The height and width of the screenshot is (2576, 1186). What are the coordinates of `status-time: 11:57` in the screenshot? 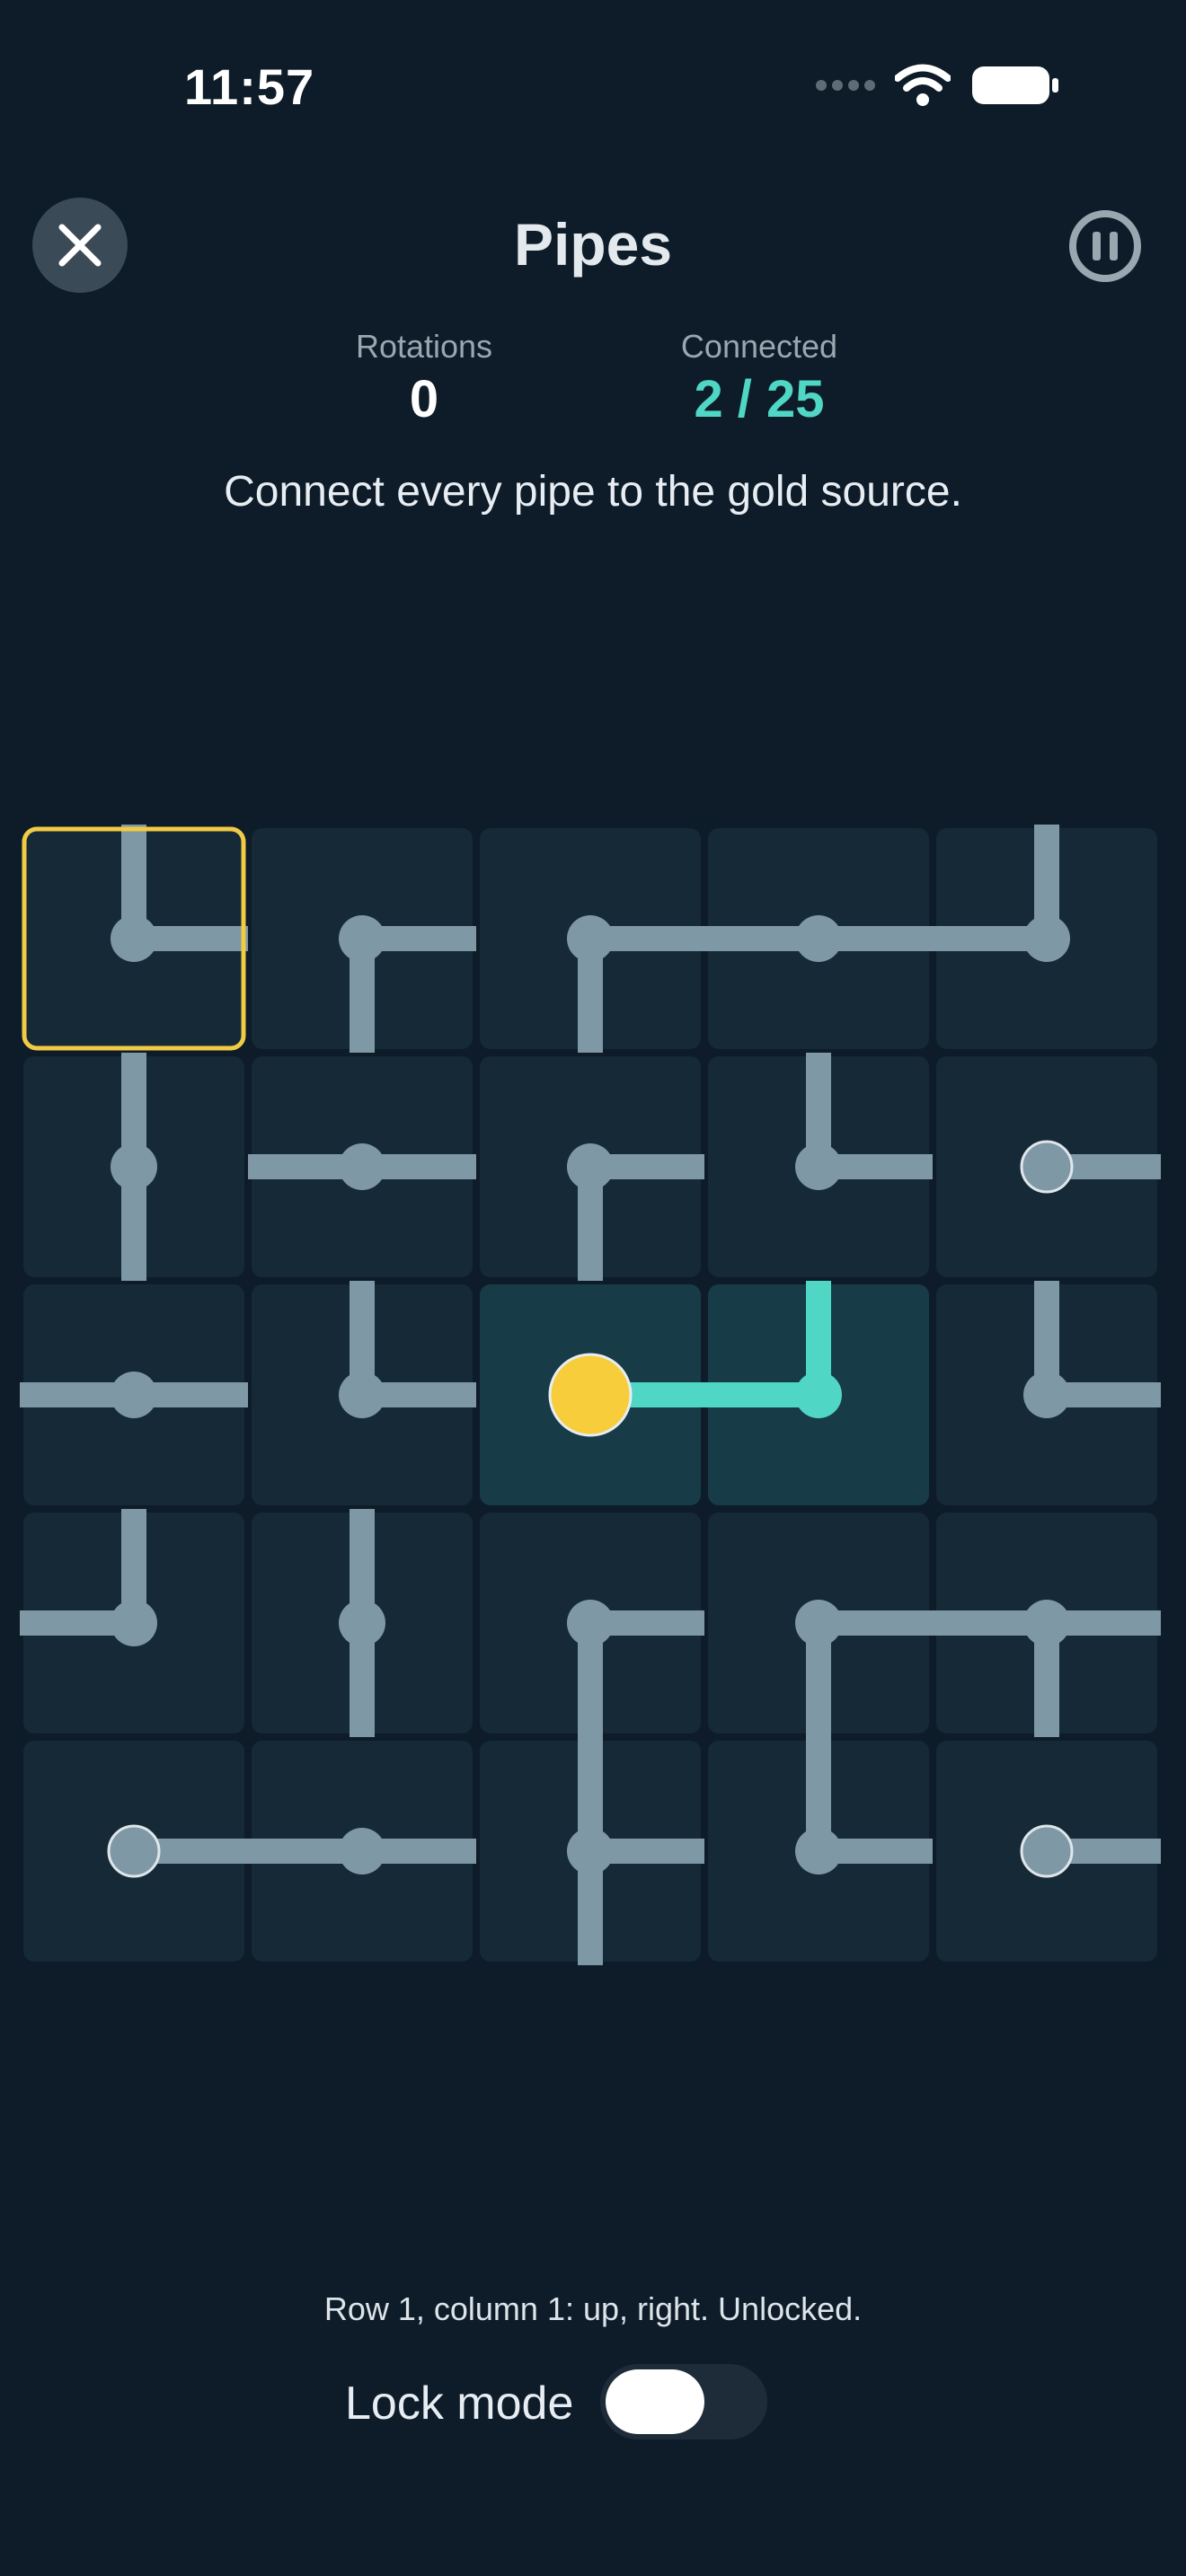 It's located at (249, 86).